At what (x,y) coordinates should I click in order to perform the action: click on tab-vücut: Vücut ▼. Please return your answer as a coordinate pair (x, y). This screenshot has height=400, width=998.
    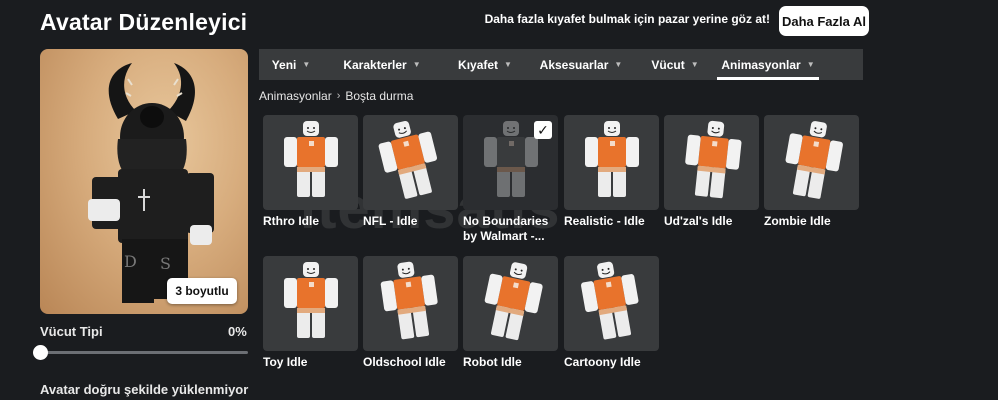
    Looking at the image, I should click on (675, 64).